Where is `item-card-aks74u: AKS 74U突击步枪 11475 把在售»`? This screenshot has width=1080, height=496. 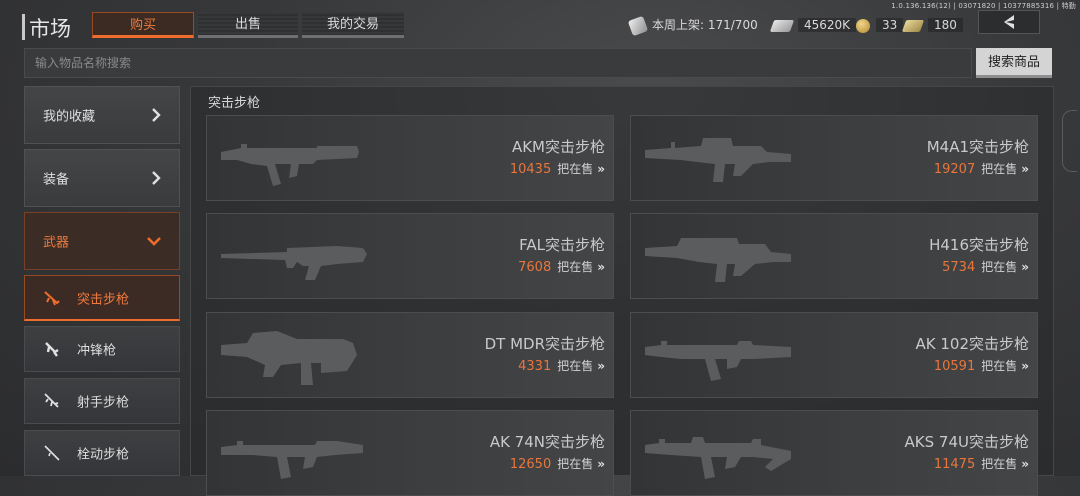 item-card-aks74u: AKS 74U突击步枪 11475 把在售» is located at coordinates (834, 453).